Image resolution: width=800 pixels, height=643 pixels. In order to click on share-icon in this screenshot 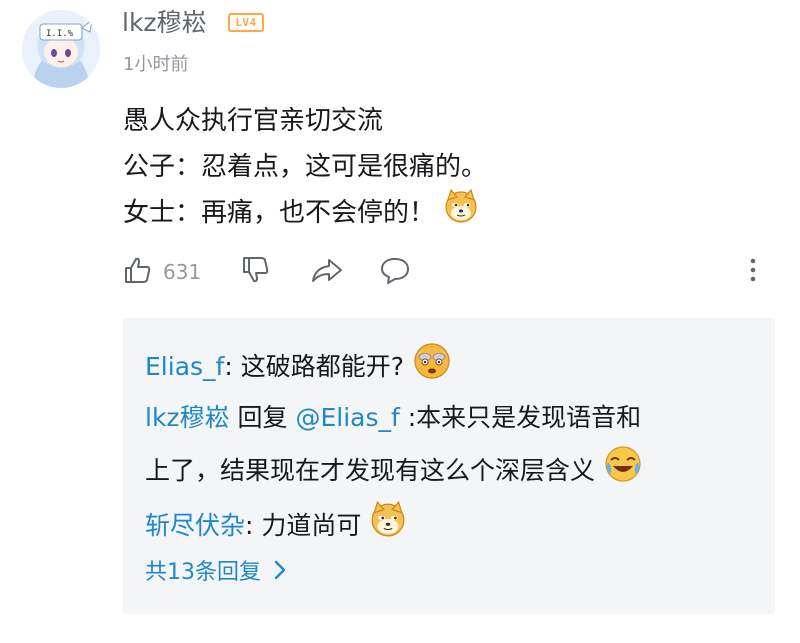, I will do `click(327, 272)`.